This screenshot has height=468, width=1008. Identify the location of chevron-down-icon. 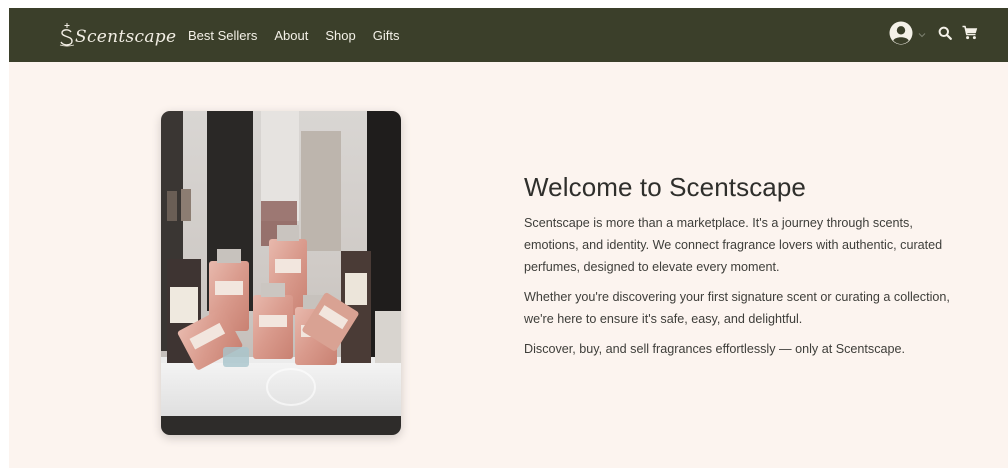
(922, 35).